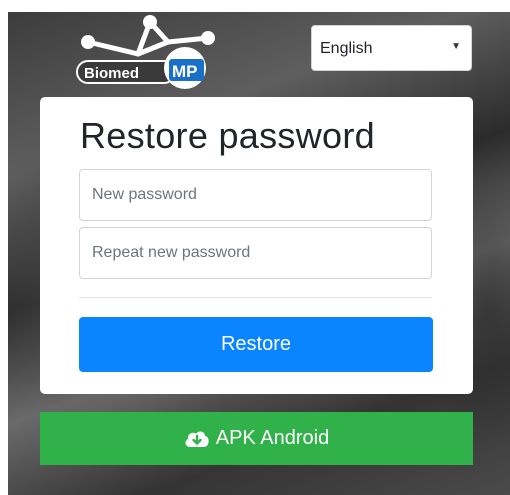 Image resolution: width=510 pixels, height=495 pixels. I want to click on new-password-input, so click(255, 195).